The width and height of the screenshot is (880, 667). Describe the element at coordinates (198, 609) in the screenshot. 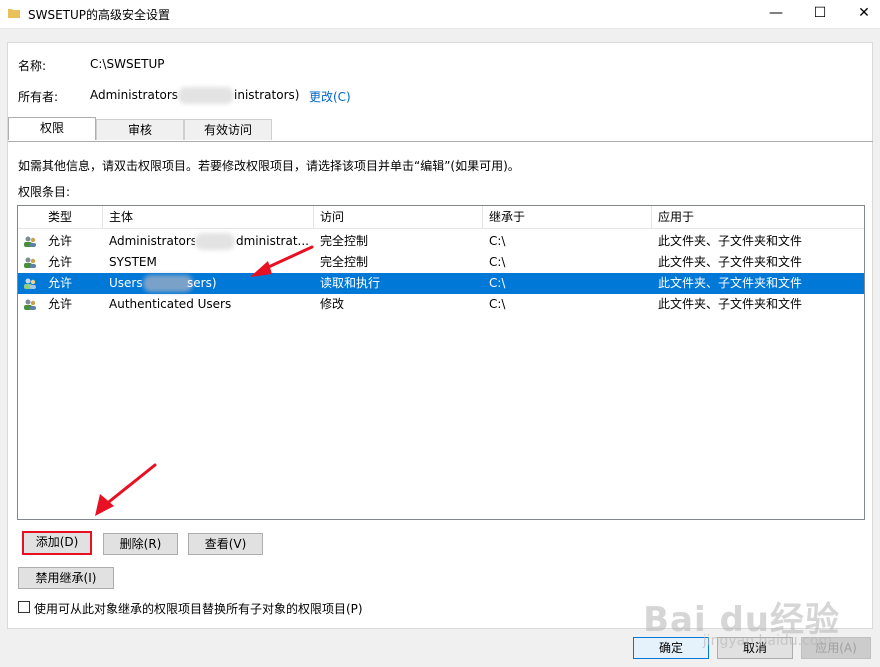

I see `replace-child-permissions-label: 使用可从此对象继承的权限项目替换所有子对象的权限项目(P)` at that location.